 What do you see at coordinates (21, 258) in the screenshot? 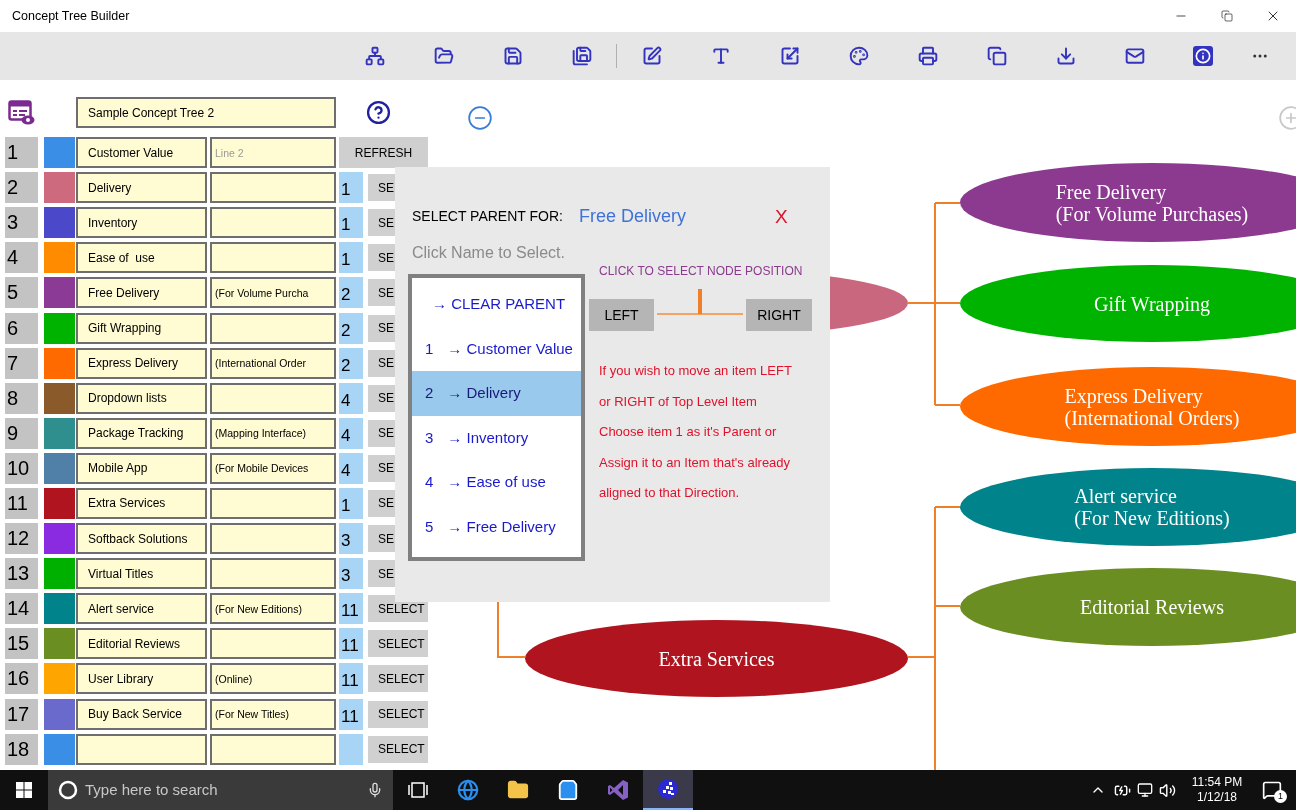
I see `row-number: 4` at bounding box center [21, 258].